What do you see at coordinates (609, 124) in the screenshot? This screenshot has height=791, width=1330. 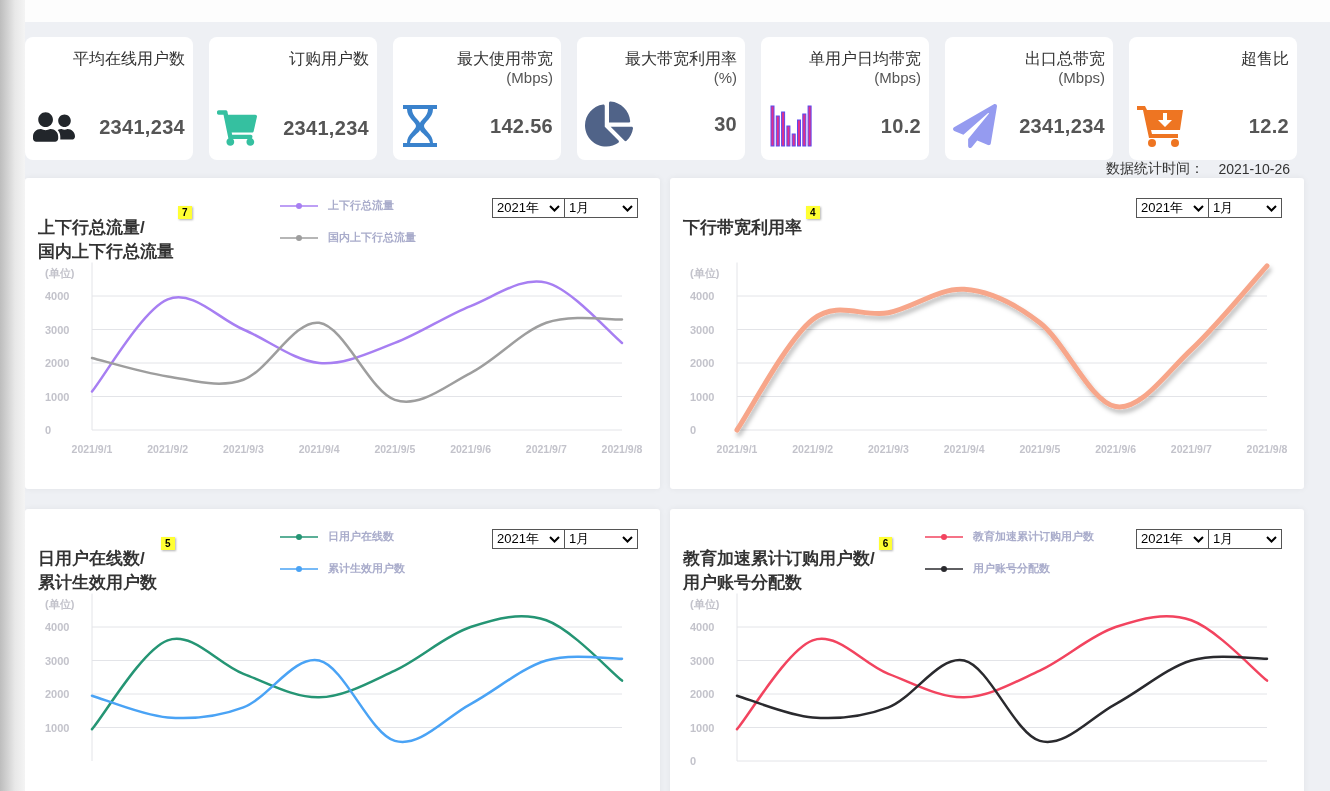 I see `pie-chart-icon` at bounding box center [609, 124].